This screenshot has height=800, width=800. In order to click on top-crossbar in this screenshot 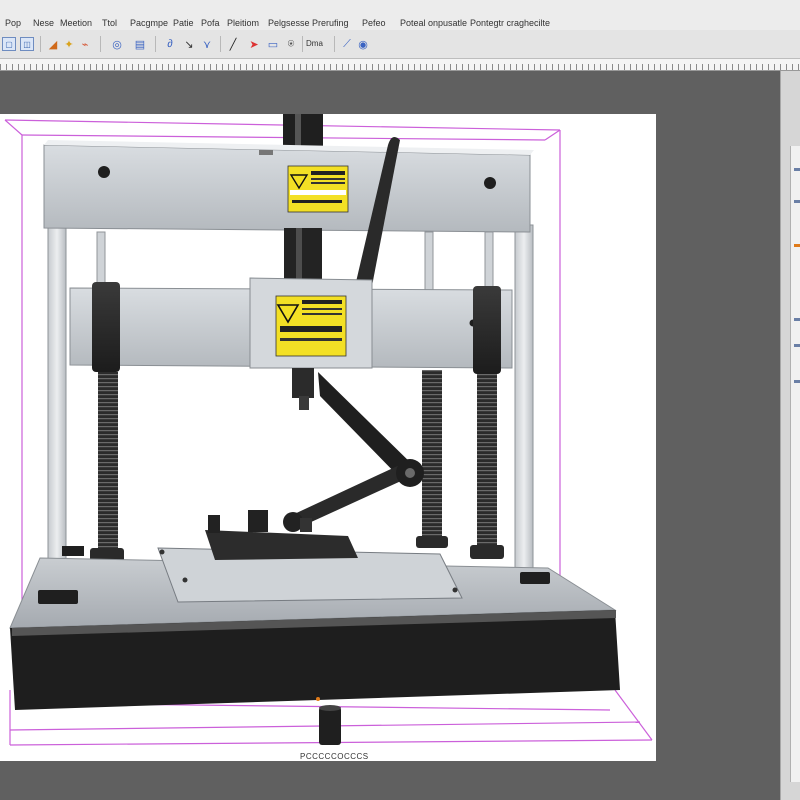, I will do `click(287, 188)`.